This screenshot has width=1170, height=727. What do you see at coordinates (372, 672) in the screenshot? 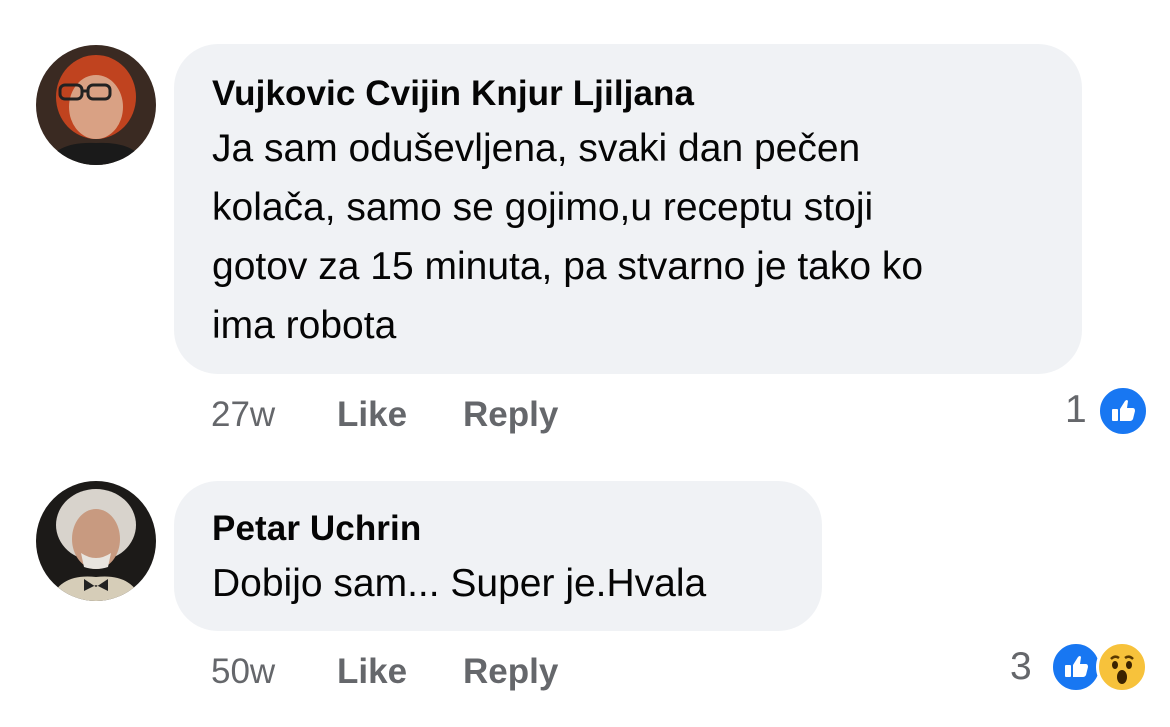
I see `like-button: Like` at bounding box center [372, 672].